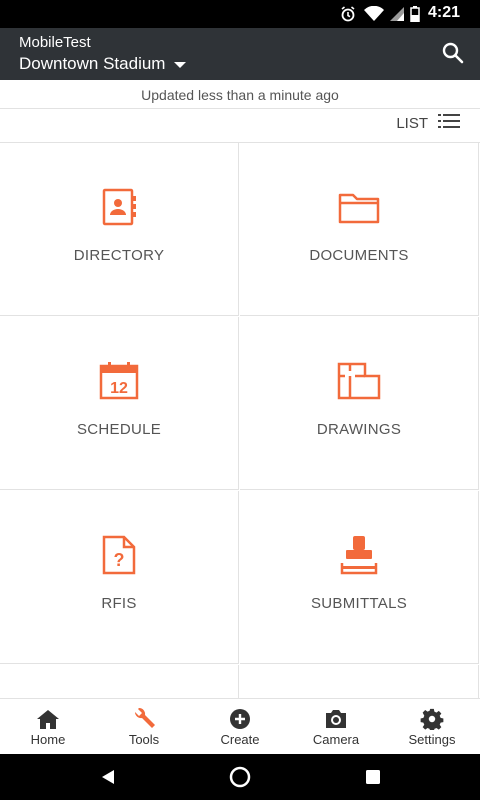 This screenshot has width=480, height=800. I want to click on search-icon, so click(453, 55).